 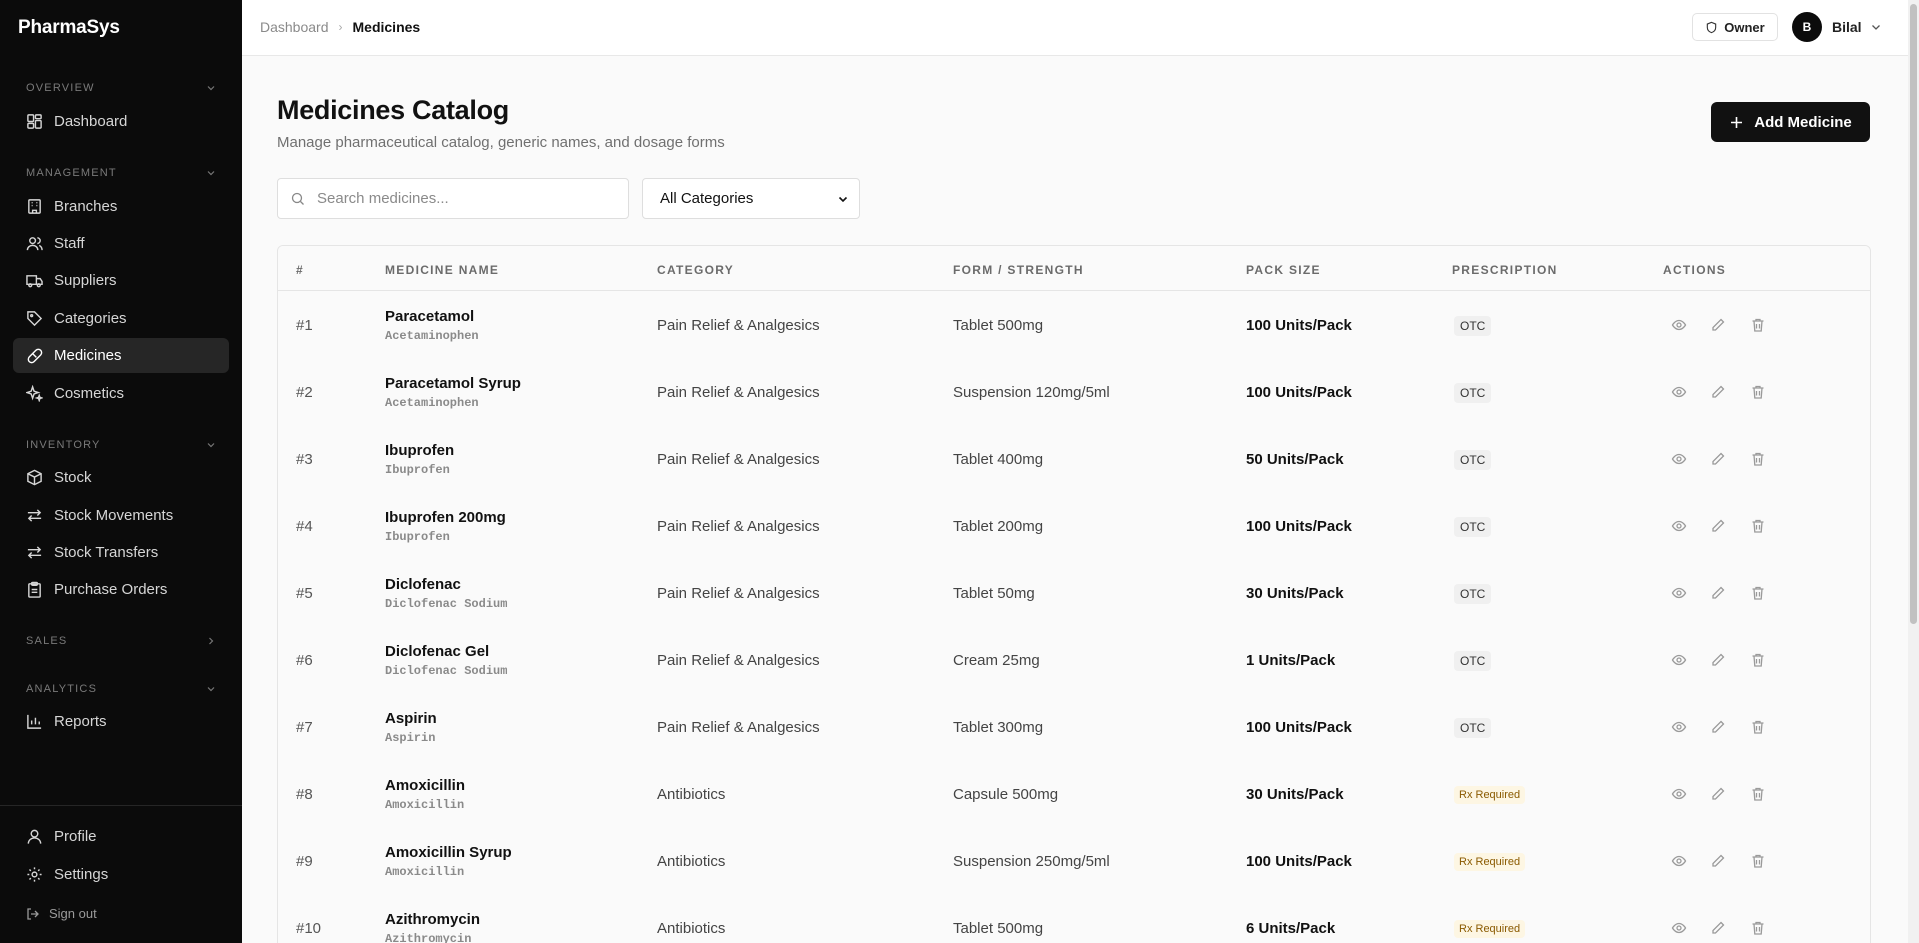 What do you see at coordinates (1490, 929) in the screenshot?
I see `prescription-badge: Rx Required` at bounding box center [1490, 929].